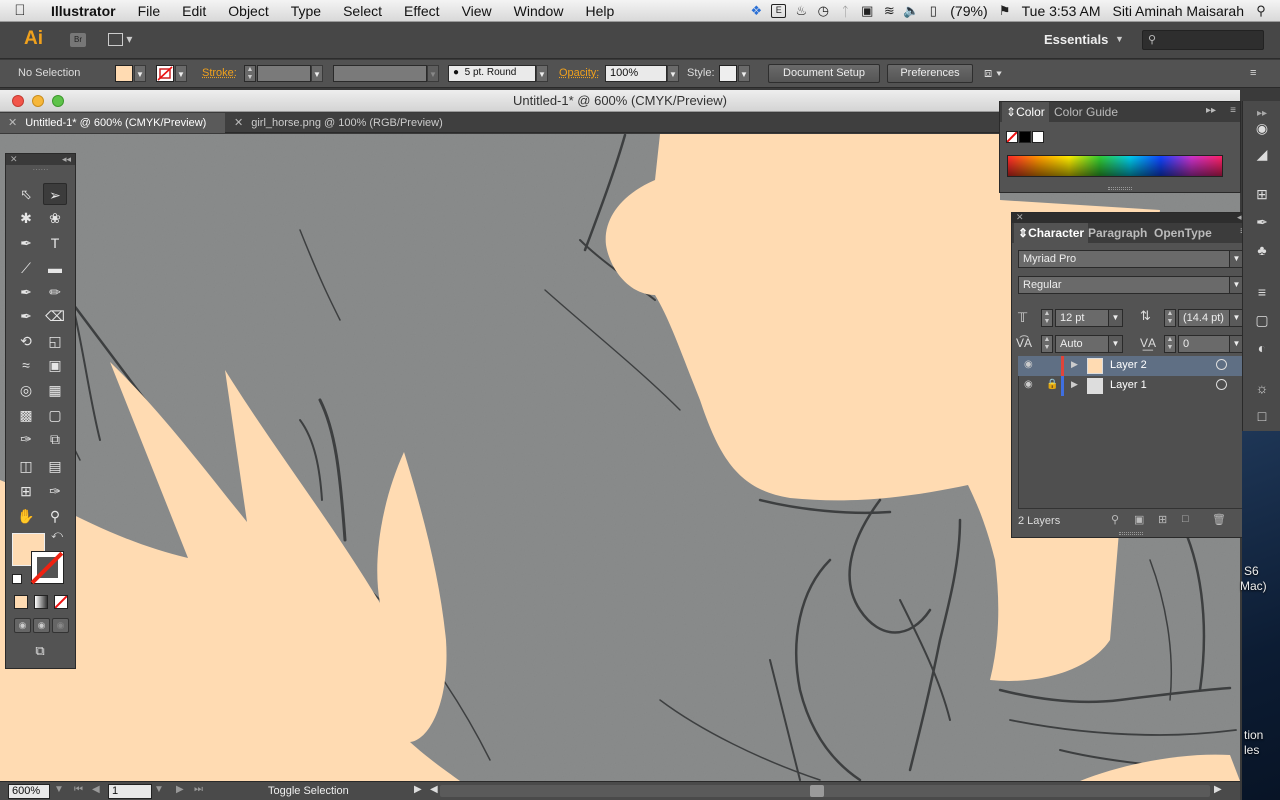  What do you see at coordinates (1211, 110) in the screenshot?
I see `expand-panel-icon: ▸▸` at bounding box center [1211, 110].